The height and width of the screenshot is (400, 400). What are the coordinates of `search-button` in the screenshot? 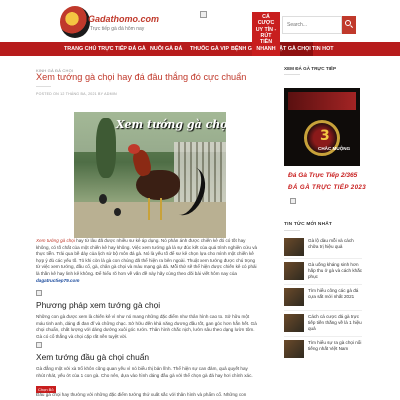 It's located at (349, 25).